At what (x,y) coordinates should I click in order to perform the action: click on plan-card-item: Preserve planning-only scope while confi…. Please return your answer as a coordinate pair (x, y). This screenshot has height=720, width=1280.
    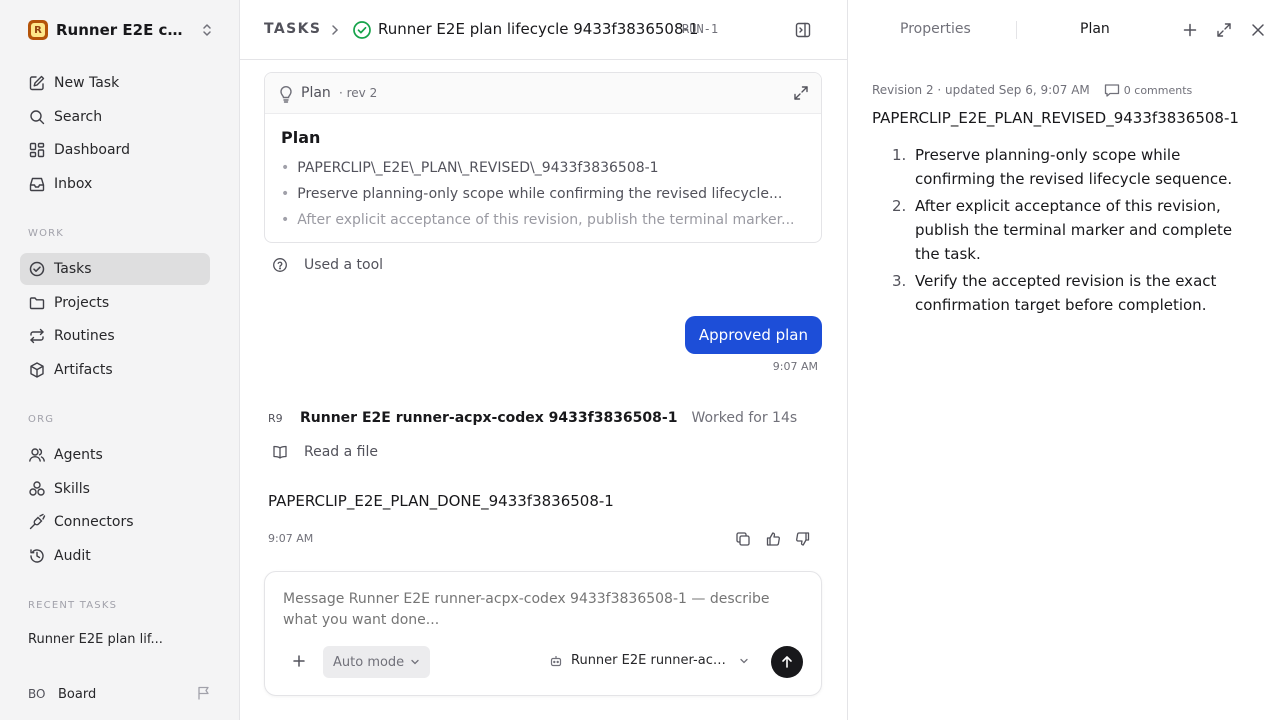
    Looking at the image, I should click on (541, 194).